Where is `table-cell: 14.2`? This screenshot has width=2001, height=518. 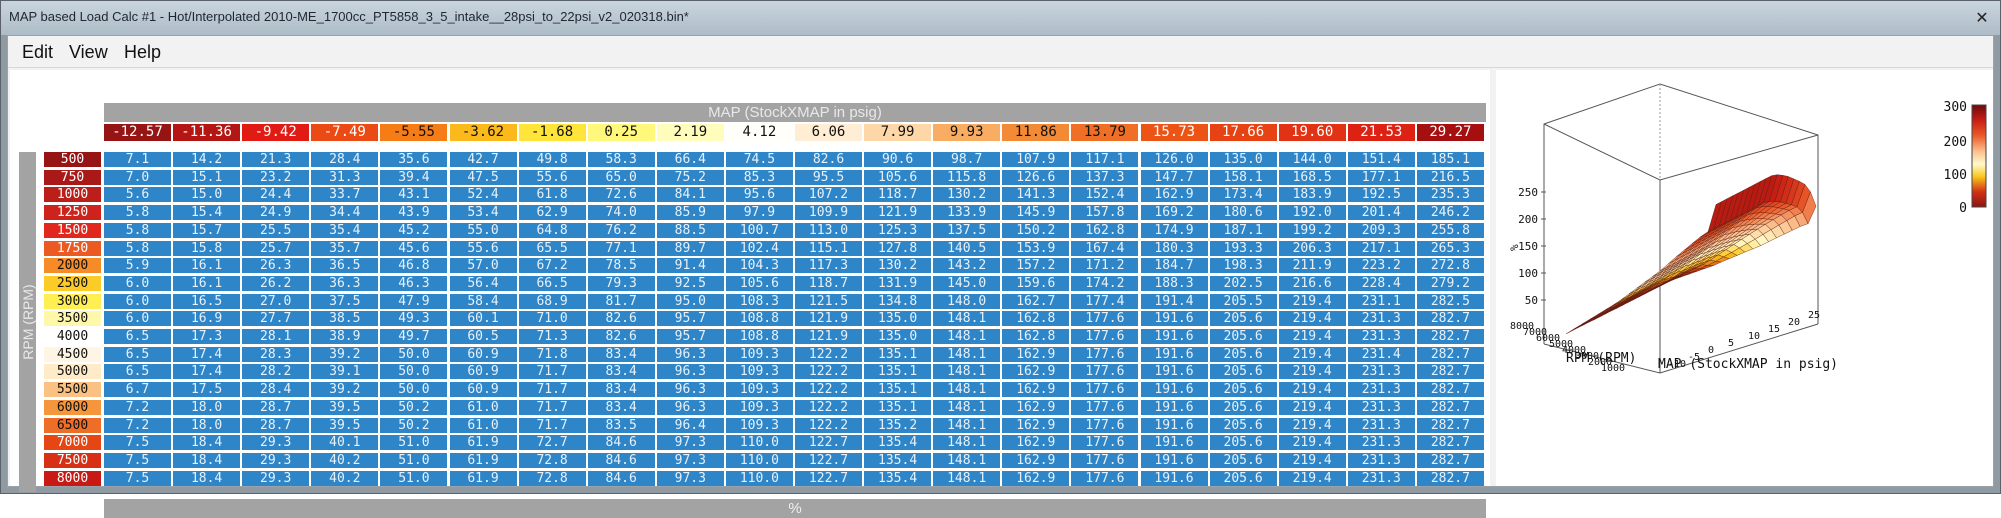 table-cell: 14.2 is located at coordinates (207, 159).